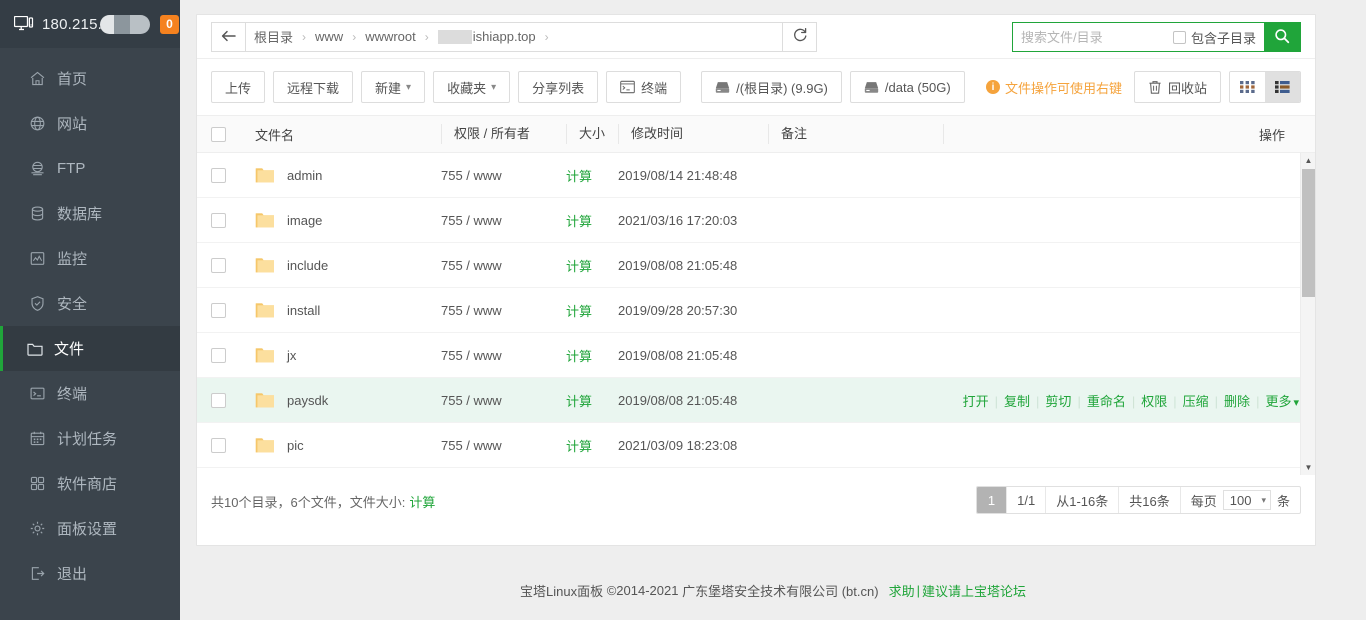 The image size is (1366, 620). Describe the element at coordinates (90, 78) in the screenshot. I see `sidebar-item-home: 首页` at that location.